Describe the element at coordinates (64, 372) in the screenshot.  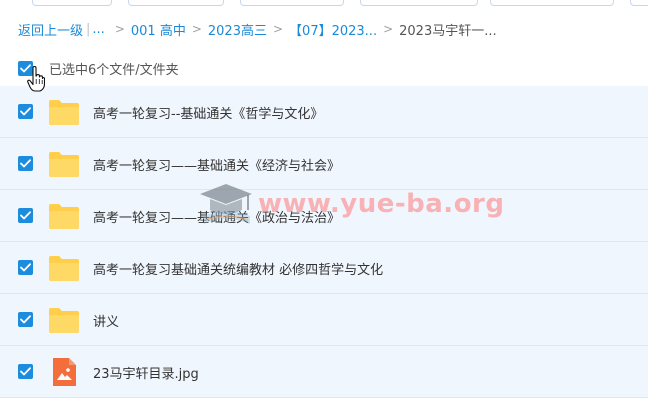
I see `image-file-icon` at that location.